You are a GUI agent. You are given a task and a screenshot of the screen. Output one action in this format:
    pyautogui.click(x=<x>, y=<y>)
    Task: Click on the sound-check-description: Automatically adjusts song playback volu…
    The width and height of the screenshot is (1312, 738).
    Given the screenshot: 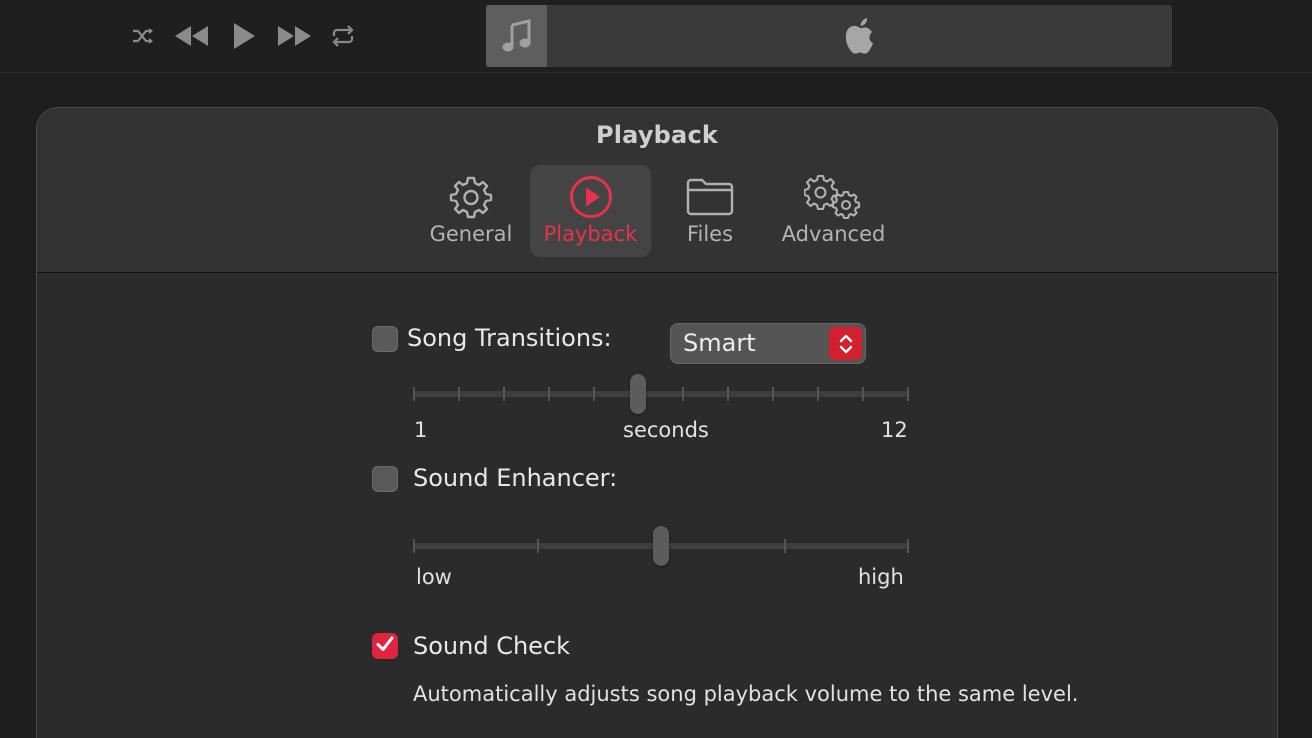 What is the action you would take?
    pyautogui.click(x=746, y=694)
    